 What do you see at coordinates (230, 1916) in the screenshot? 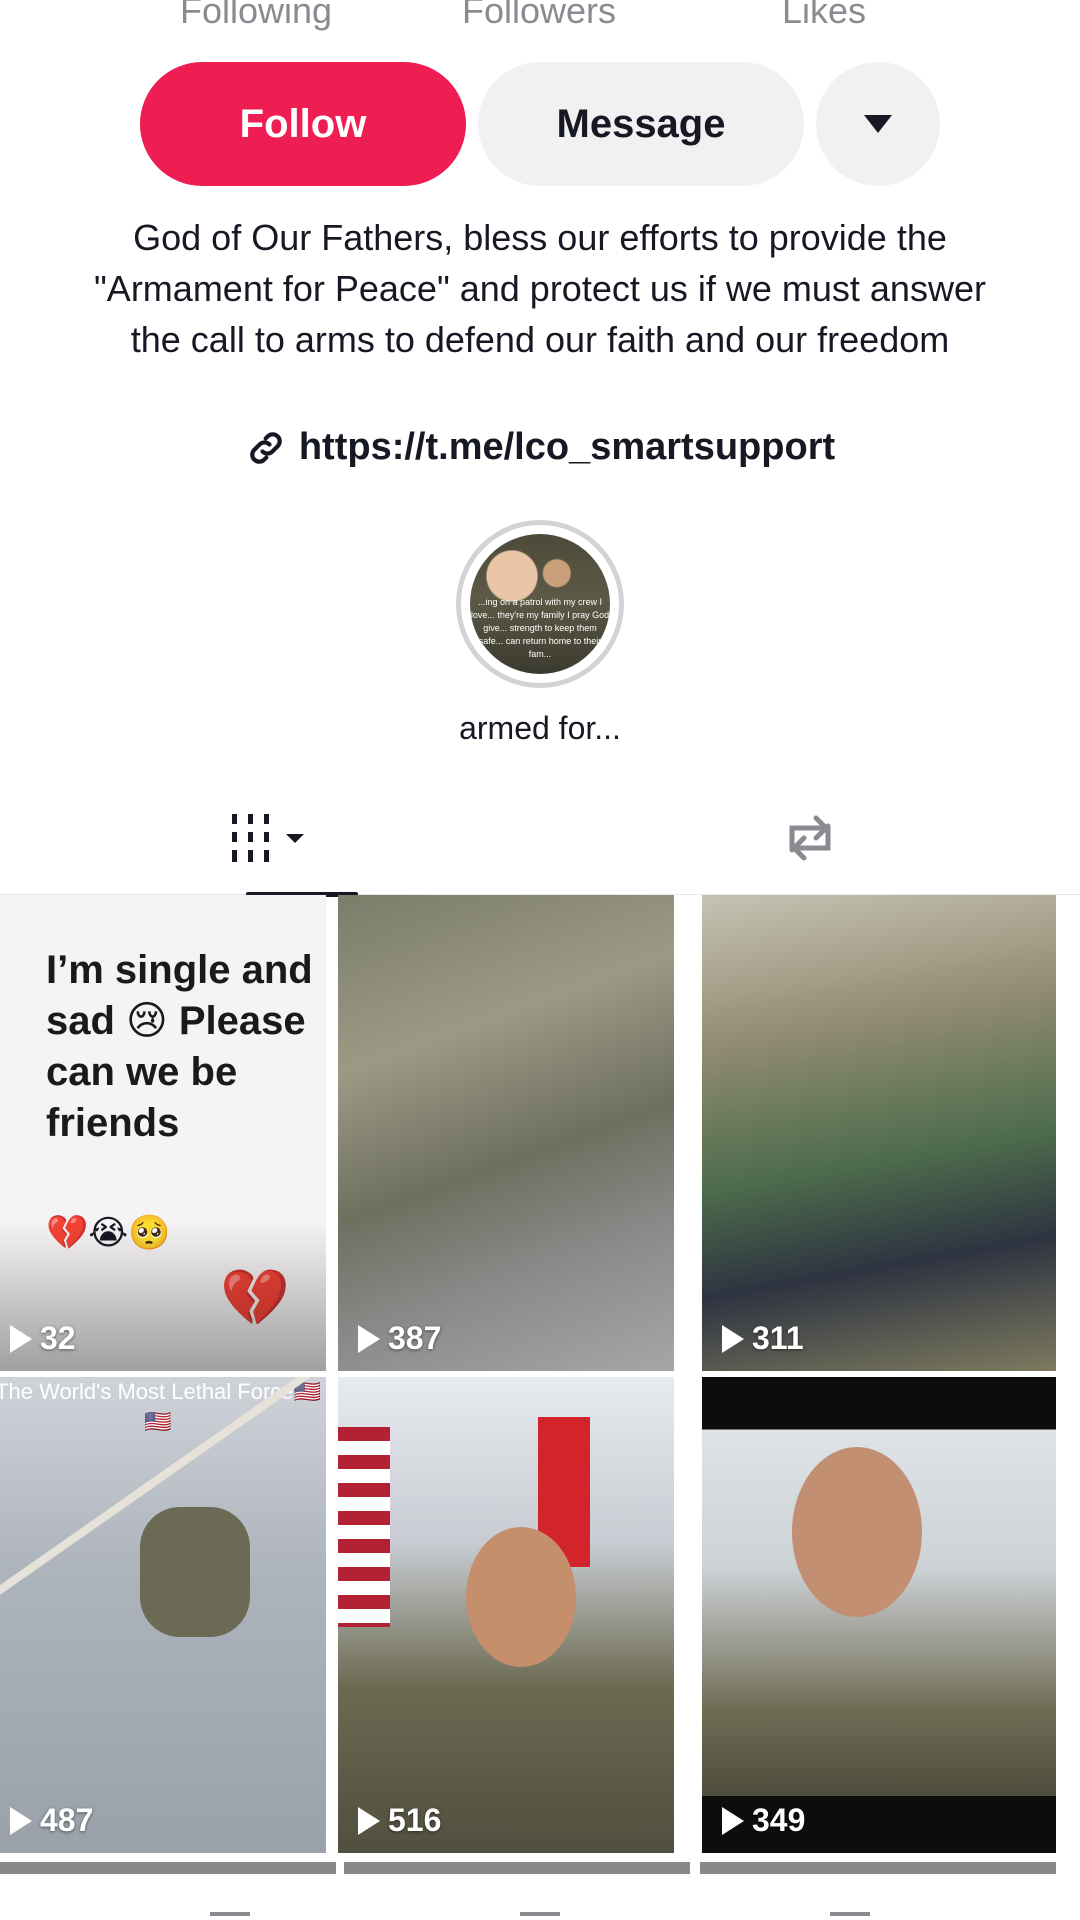
I see `recent-apps-icon` at bounding box center [230, 1916].